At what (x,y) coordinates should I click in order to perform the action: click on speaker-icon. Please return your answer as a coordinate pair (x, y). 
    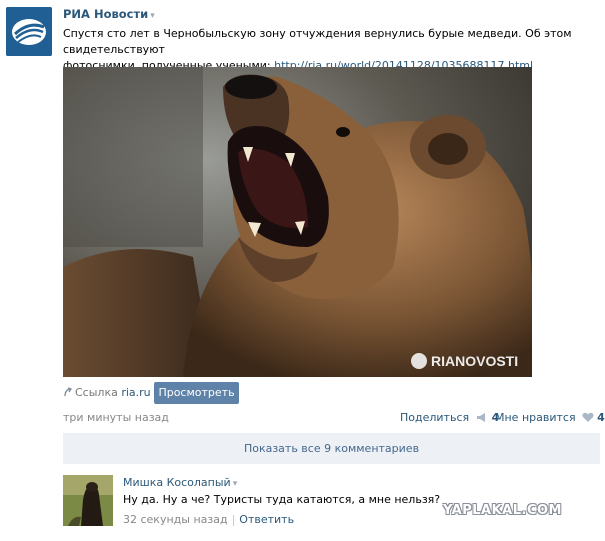
    Looking at the image, I should click on (480, 417).